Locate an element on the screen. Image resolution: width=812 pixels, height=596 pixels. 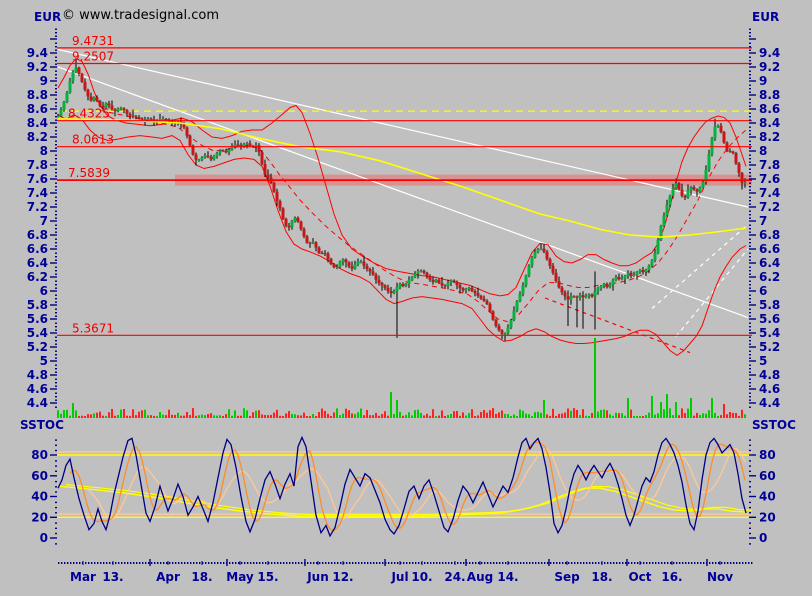
date-tick-label: Jul is located at coordinates (399, 577).